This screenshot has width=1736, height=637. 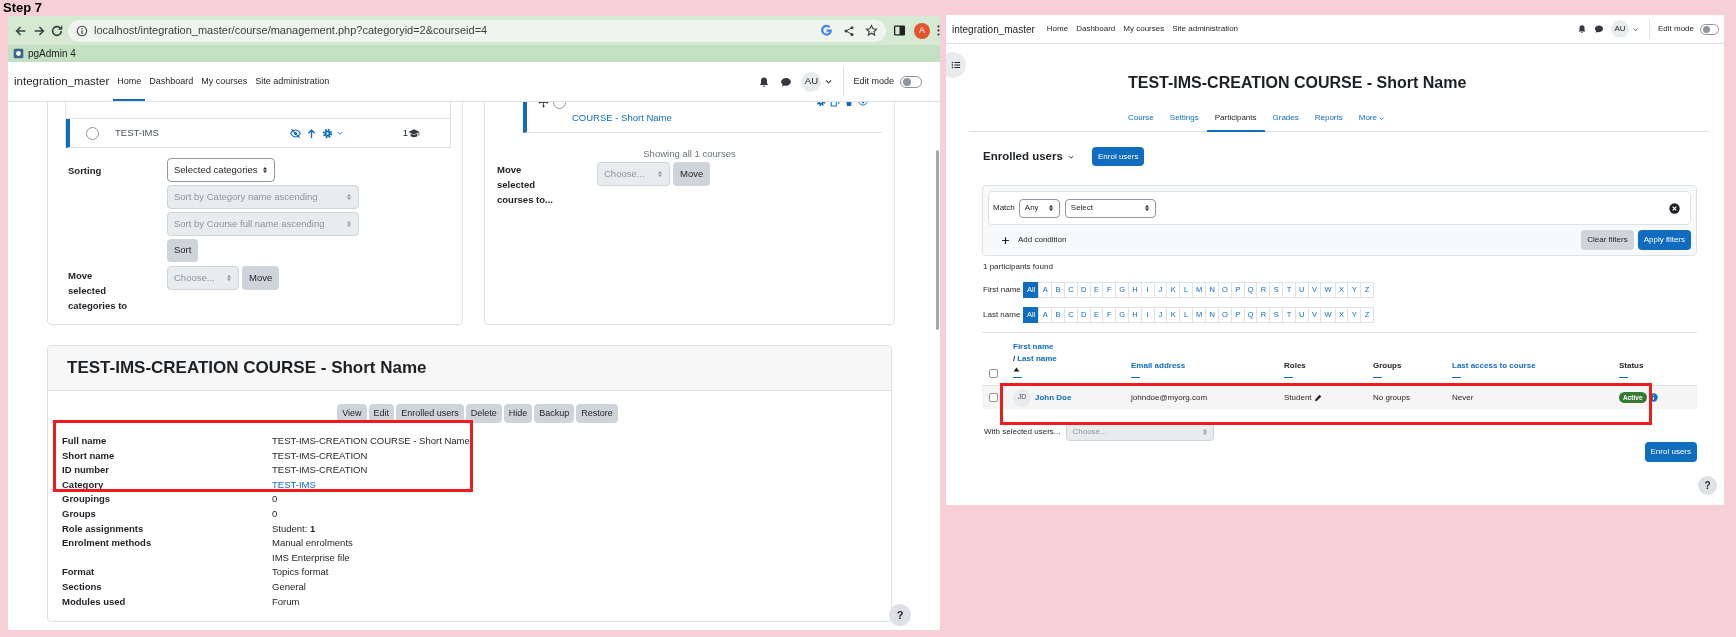 What do you see at coordinates (899, 30) in the screenshot?
I see `side-panel-icon` at bounding box center [899, 30].